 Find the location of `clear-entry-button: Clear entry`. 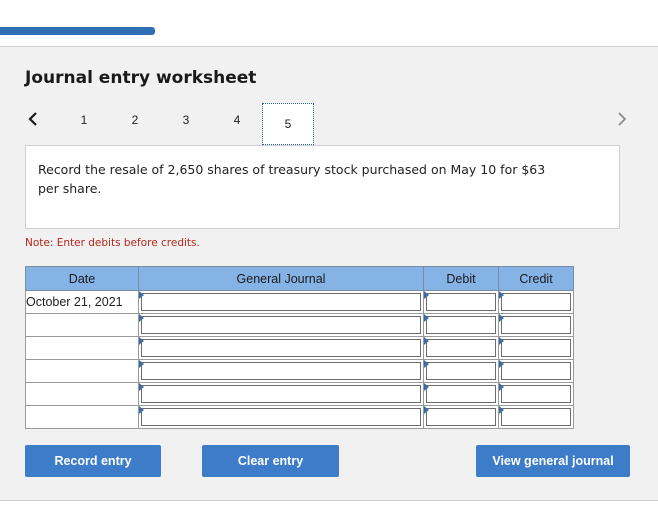

clear-entry-button: Clear entry is located at coordinates (270, 461).